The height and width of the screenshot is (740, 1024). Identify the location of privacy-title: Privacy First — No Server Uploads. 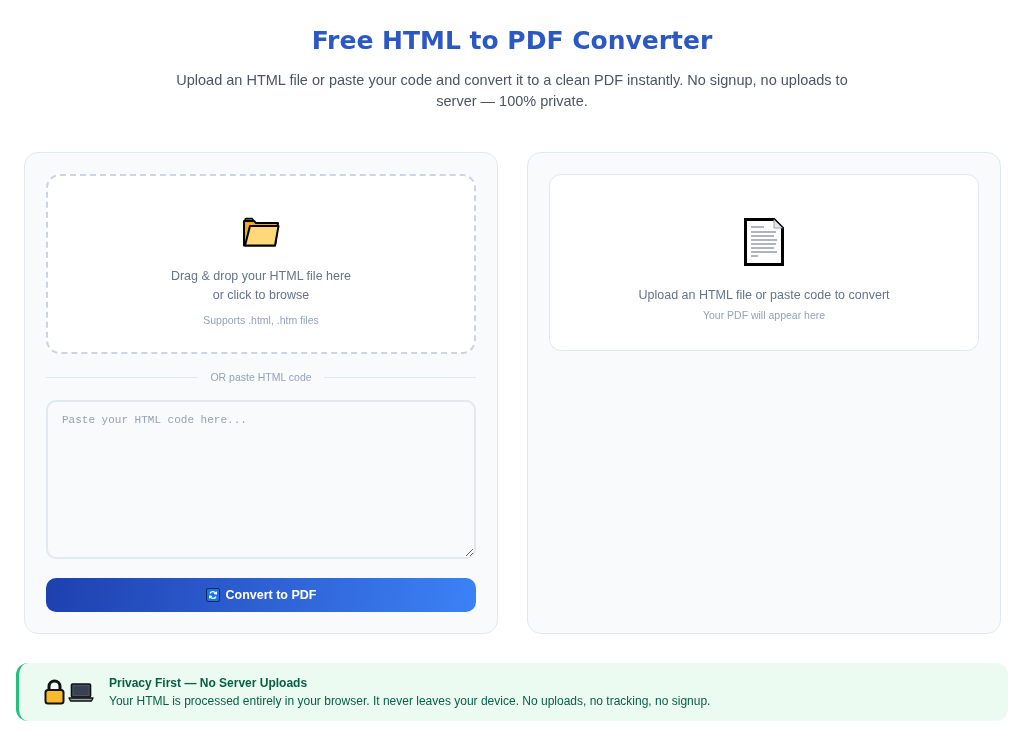
(209, 683).